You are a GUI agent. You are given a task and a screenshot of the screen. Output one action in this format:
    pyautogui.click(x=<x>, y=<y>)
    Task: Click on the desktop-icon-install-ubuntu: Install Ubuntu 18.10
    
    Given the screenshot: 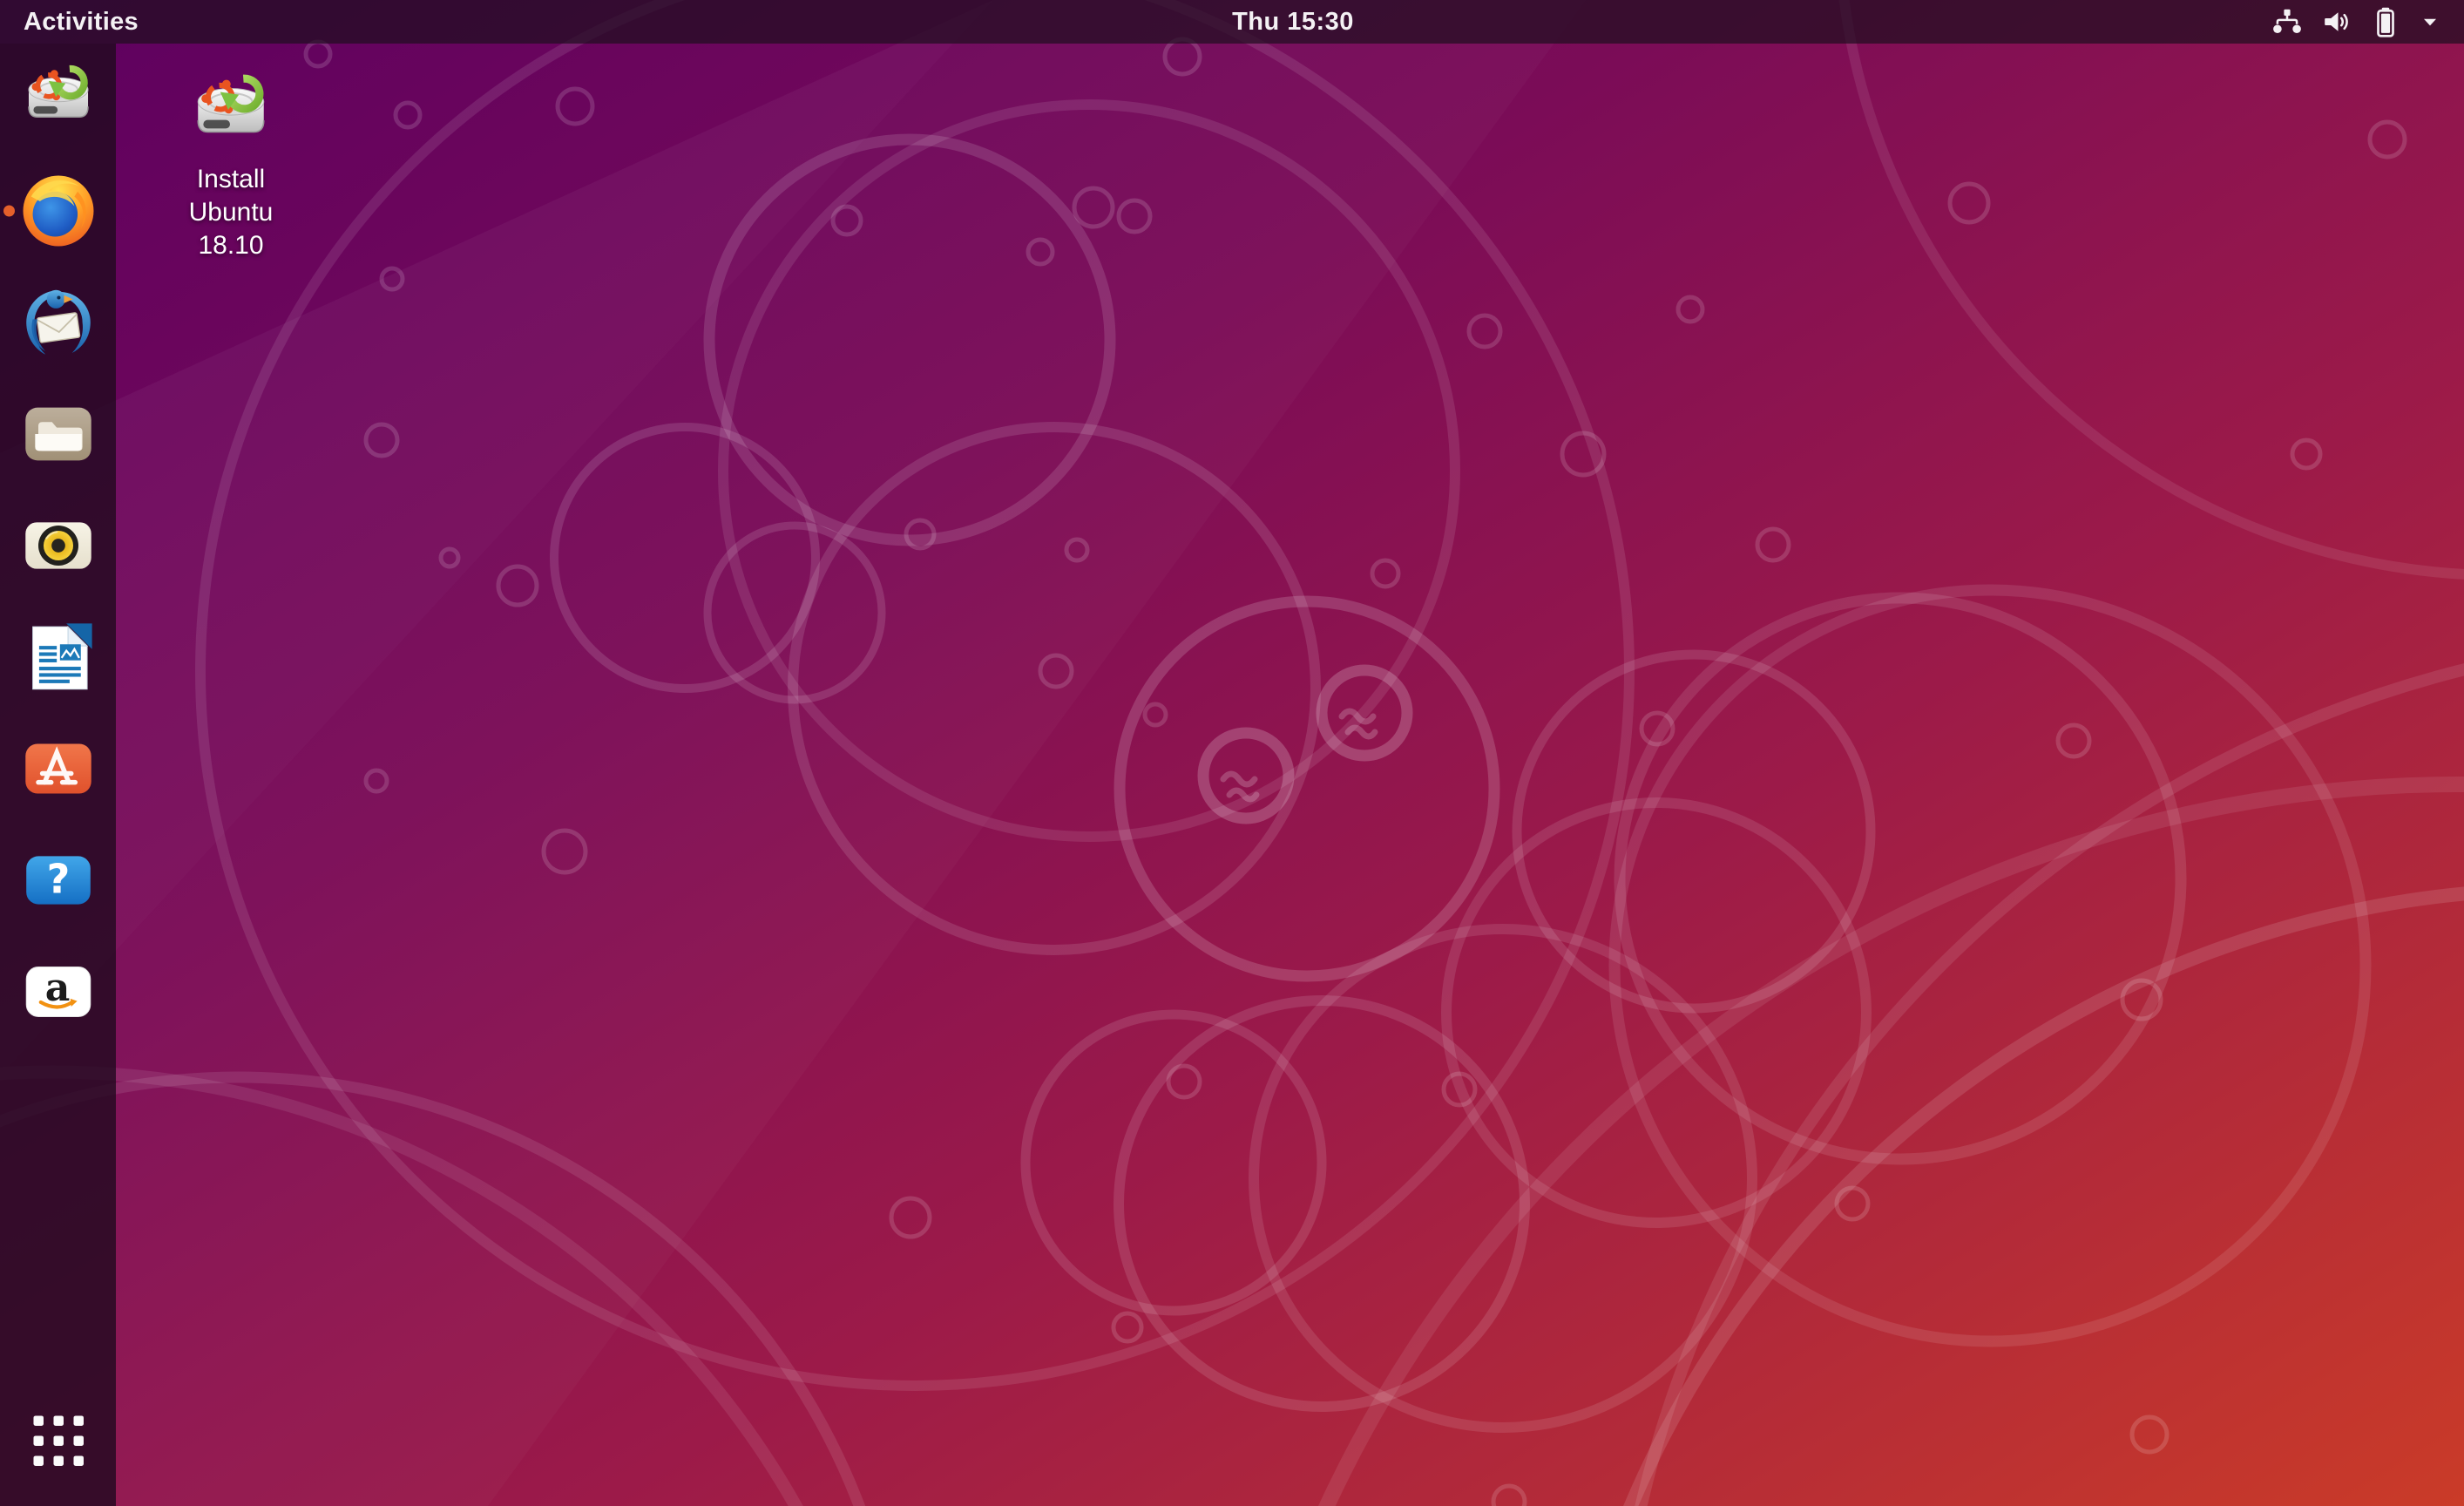 What is the action you would take?
    pyautogui.click(x=231, y=165)
    